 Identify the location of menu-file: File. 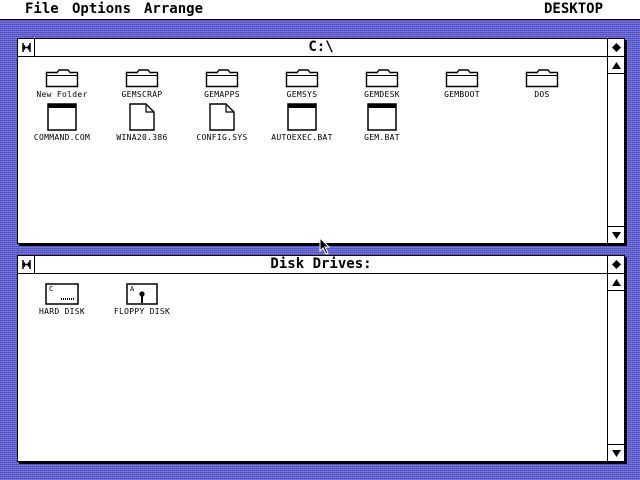
(42, 9).